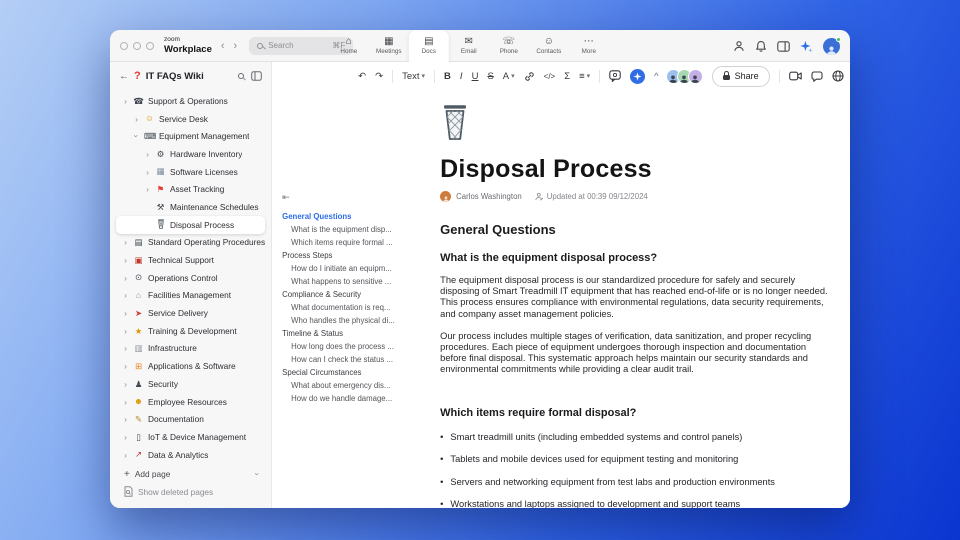 The image size is (960, 540). What do you see at coordinates (358, 216) in the screenshot?
I see `toc-item: General Questions` at bounding box center [358, 216].